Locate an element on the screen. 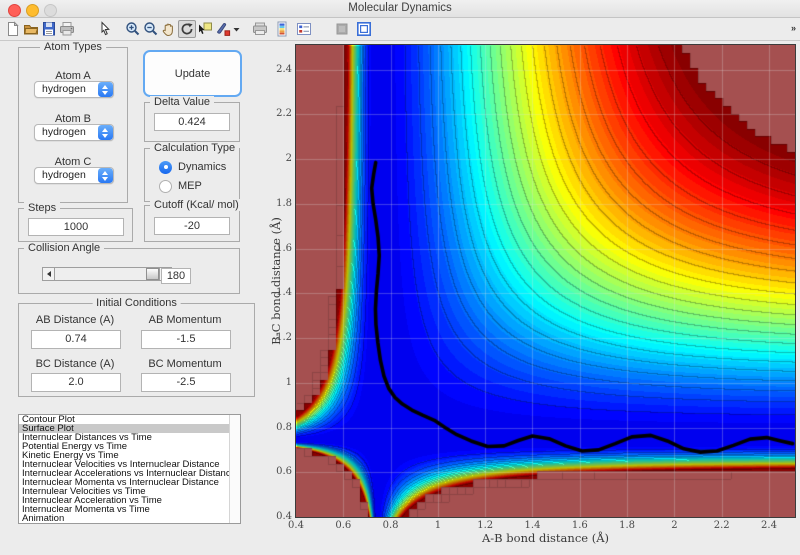 This screenshot has height=555, width=800. link-plot-button is located at coordinates (260, 29).